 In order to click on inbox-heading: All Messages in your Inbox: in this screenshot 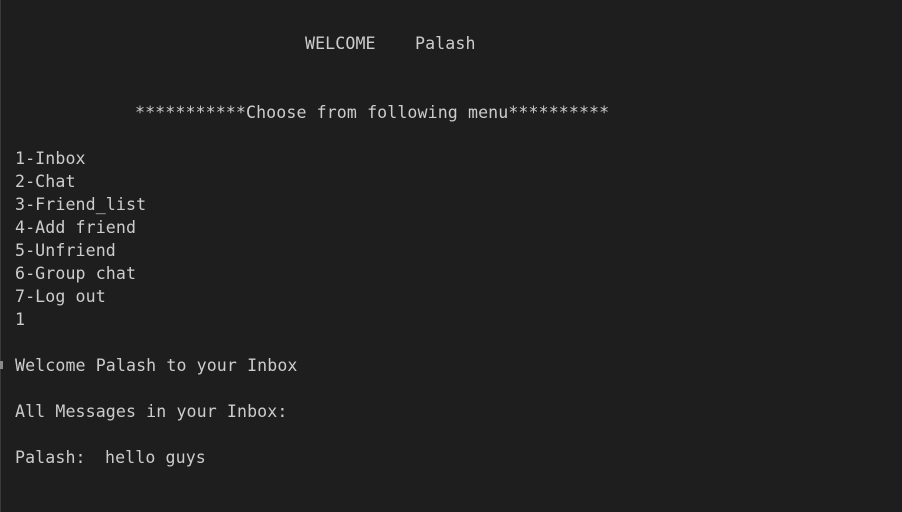, I will do `click(151, 411)`.